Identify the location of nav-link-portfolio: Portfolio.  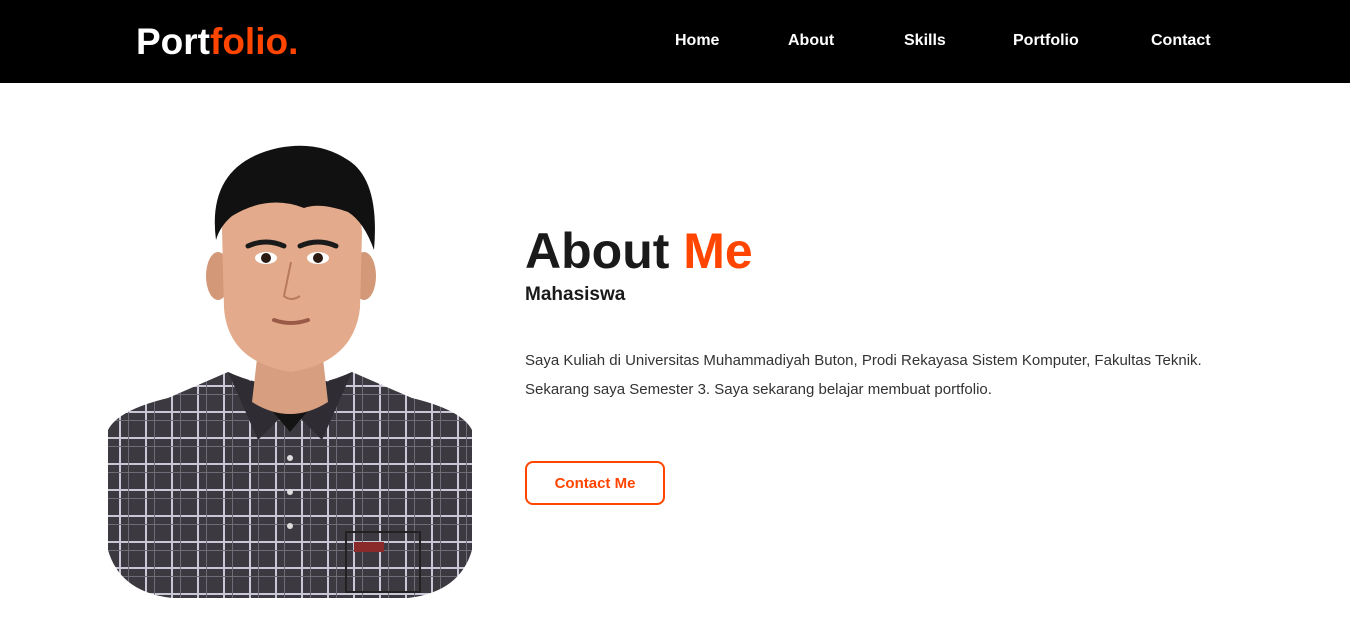
(1046, 41).